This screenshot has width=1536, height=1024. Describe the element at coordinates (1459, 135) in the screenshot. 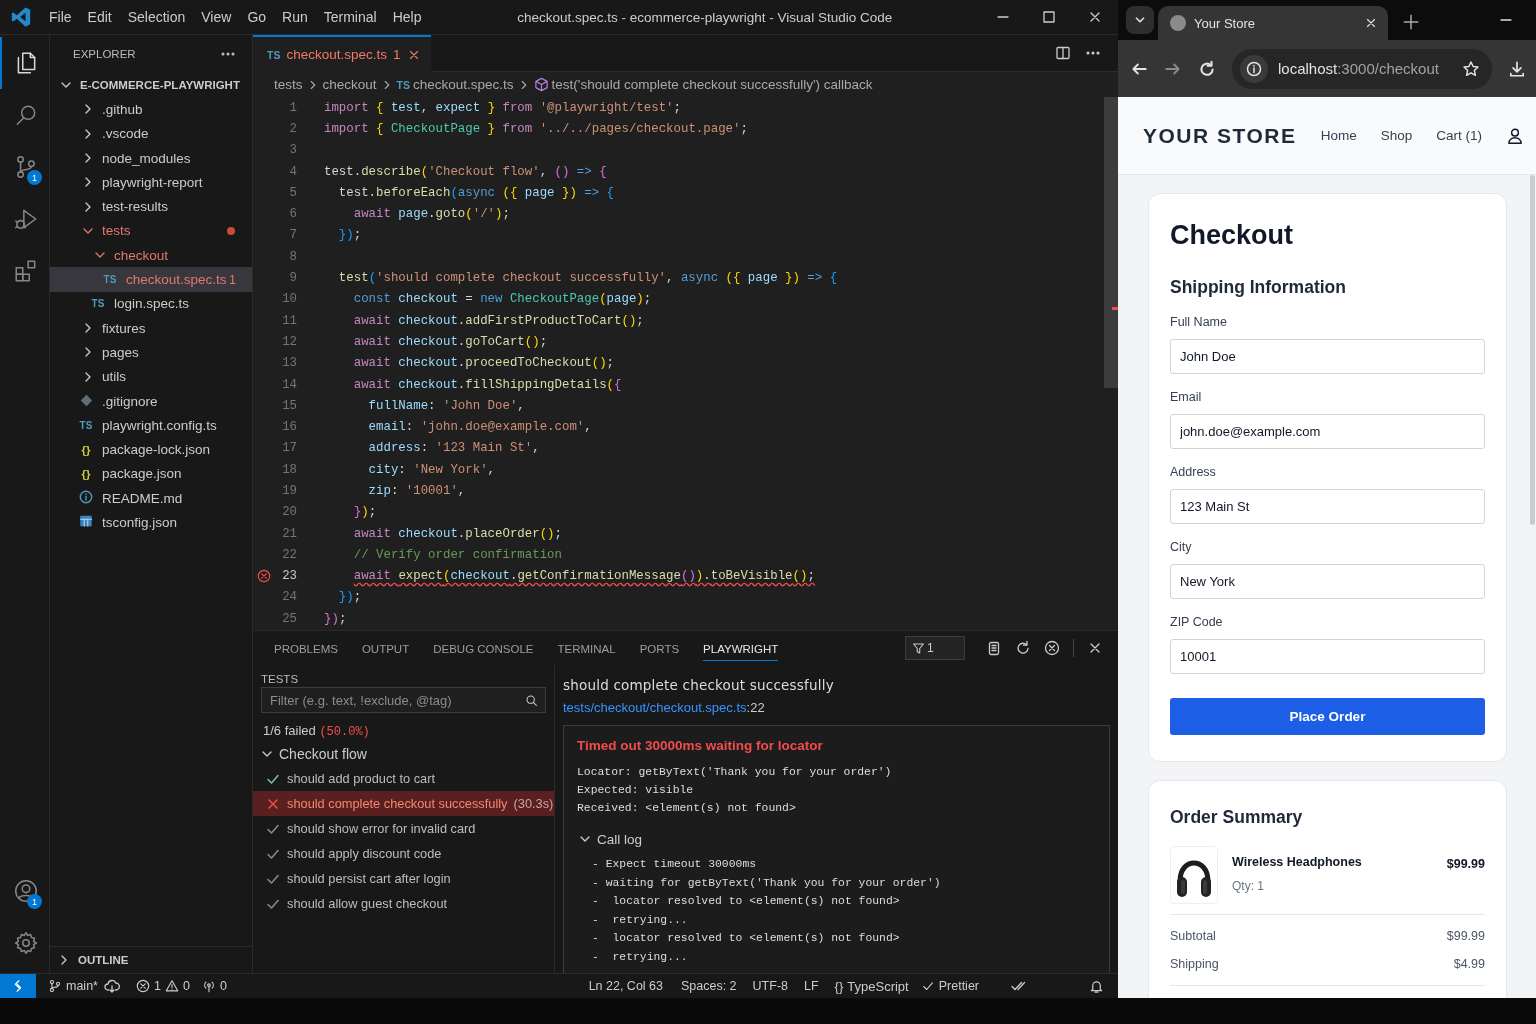

I see `nav-link: Cart (1)` at that location.